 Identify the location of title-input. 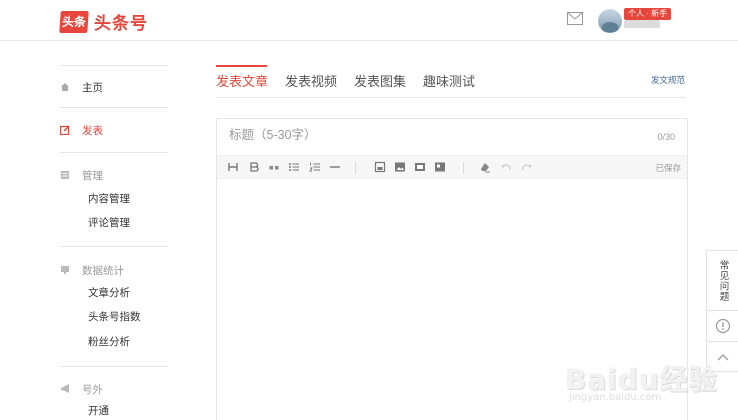
(419, 135).